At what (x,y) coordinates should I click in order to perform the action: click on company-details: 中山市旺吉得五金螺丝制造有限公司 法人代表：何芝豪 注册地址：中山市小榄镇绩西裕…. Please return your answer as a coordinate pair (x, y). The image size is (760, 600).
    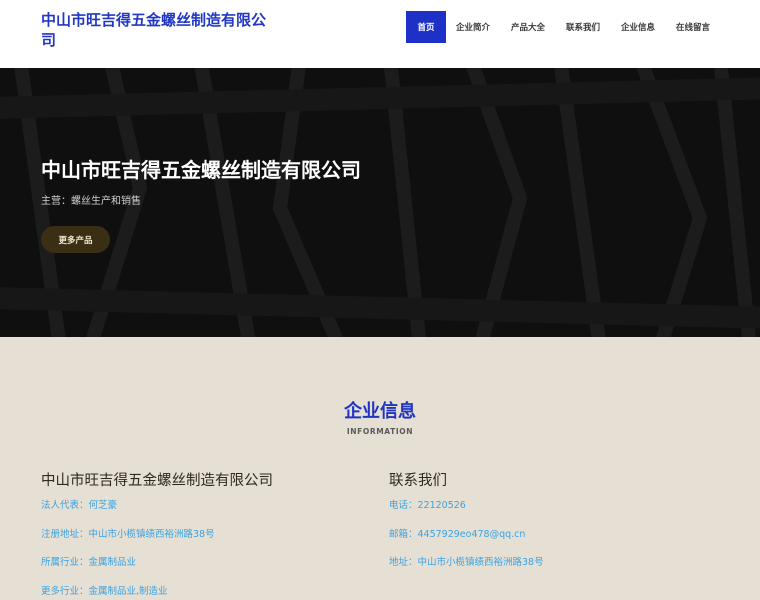
    Looking at the image, I should click on (201, 535).